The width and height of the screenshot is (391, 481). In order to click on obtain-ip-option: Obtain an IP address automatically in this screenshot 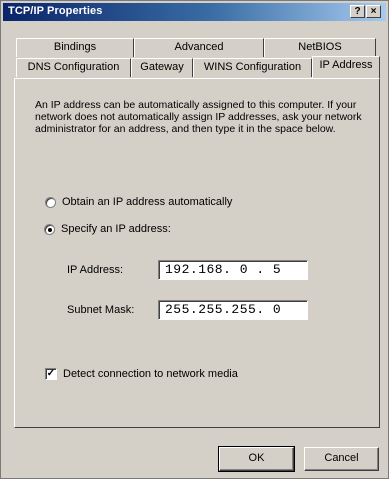, I will do `click(138, 202)`.